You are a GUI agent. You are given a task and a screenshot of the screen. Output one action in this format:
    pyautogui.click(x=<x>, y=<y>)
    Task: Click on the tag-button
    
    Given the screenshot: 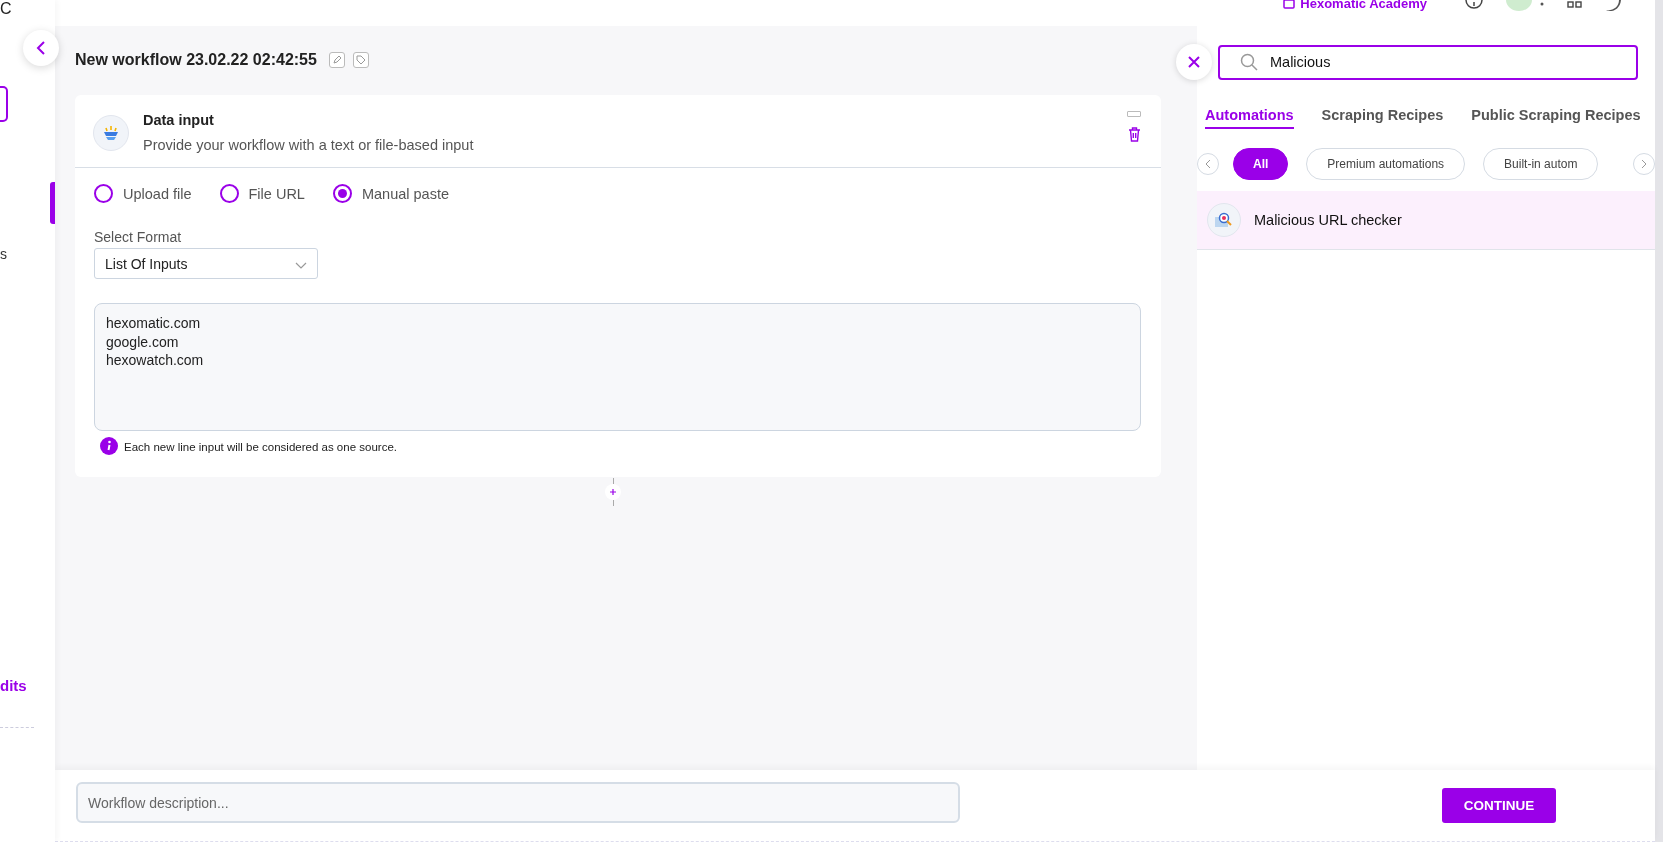 What is the action you would take?
    pyautogui.click(x=360, y=60)
    